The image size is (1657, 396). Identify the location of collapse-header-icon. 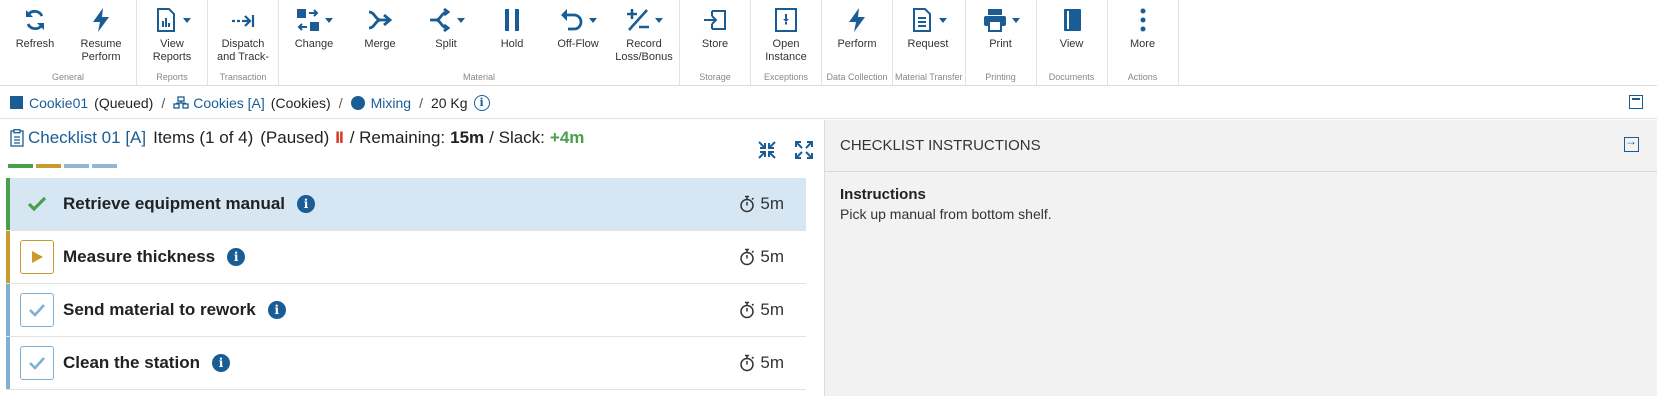
(1636, 102).